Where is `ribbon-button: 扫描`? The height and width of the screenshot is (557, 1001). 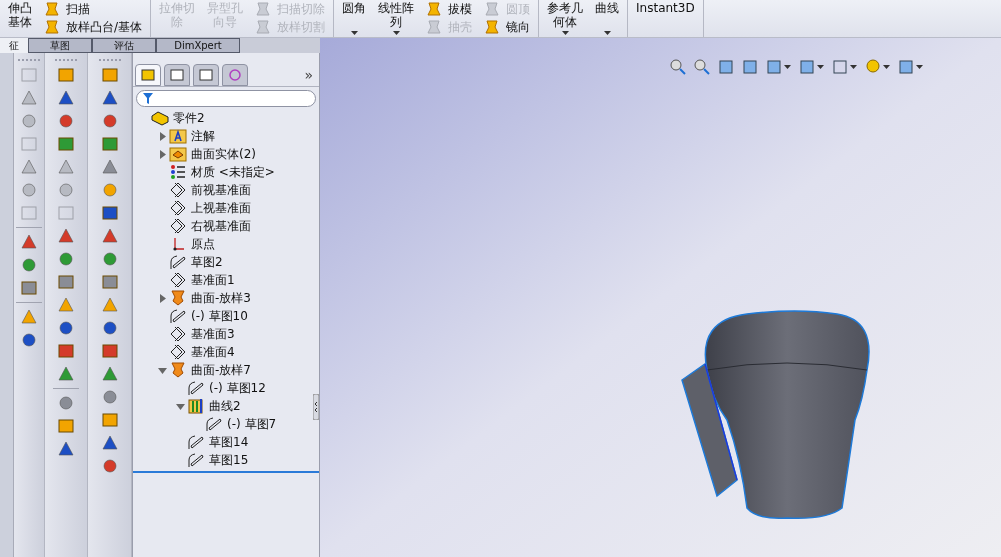
ribbon-button: 扫描 is located at coordinates (93, 9).